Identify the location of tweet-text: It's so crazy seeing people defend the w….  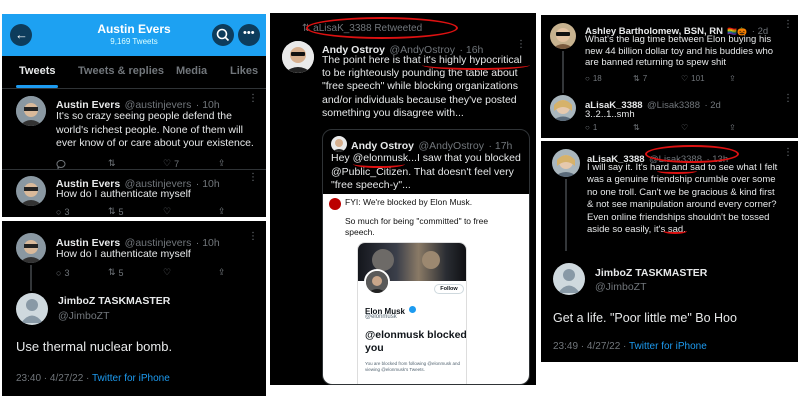
(155, 129).